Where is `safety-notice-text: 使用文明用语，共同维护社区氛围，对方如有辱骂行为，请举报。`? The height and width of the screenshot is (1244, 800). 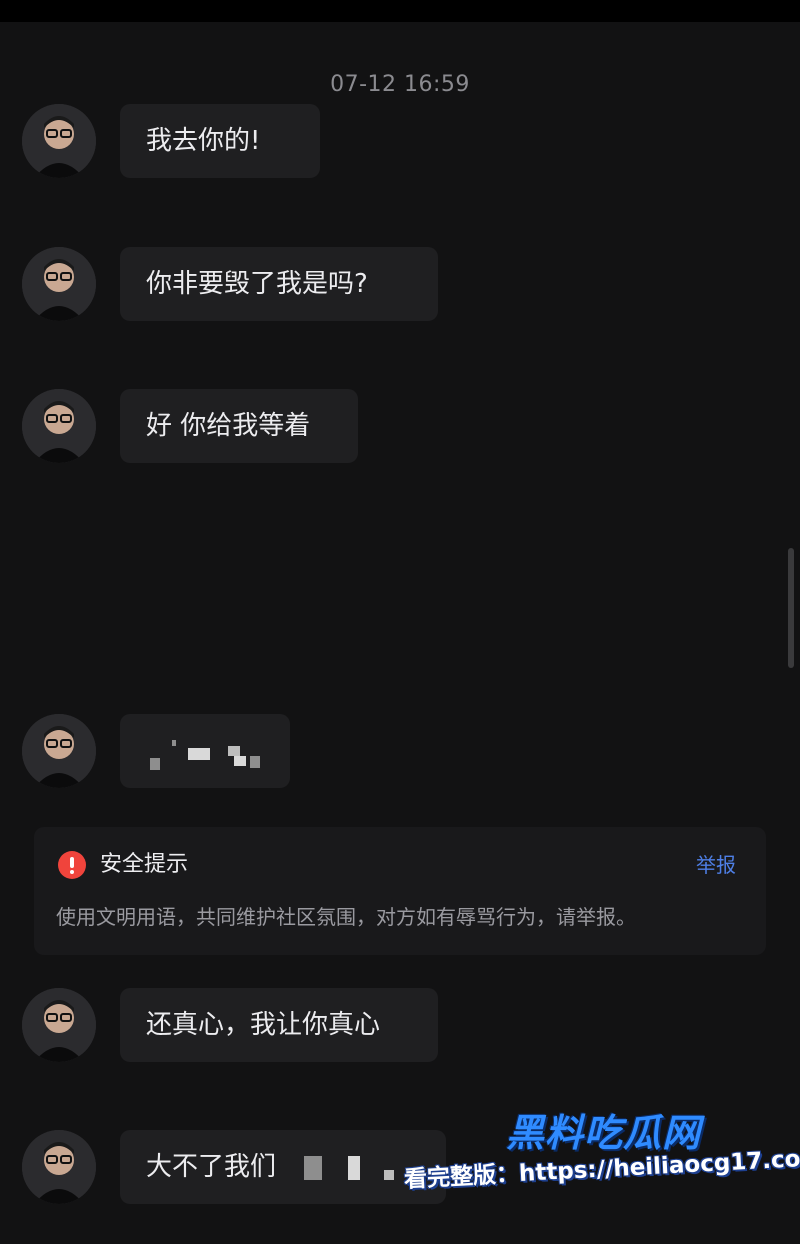 safety-notice-text: 使用文明用语，共同维护社区氛围，对方如有辱骂行为，请举报。 is located at coordinates (346, 917).